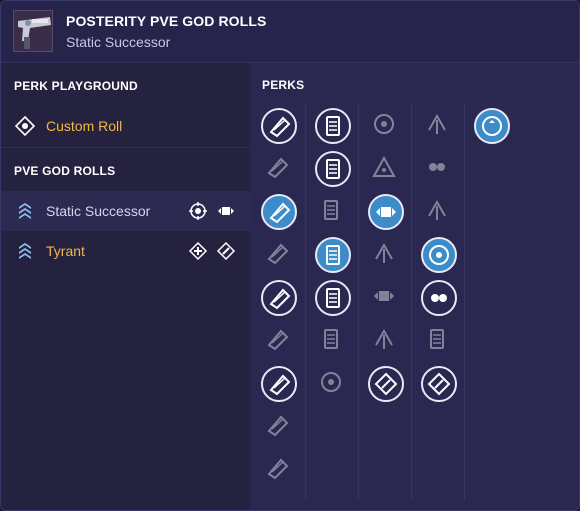 The width and height of the screenshot is (580, 511). I want to click on perk-wing-icon, so click(386, 255).